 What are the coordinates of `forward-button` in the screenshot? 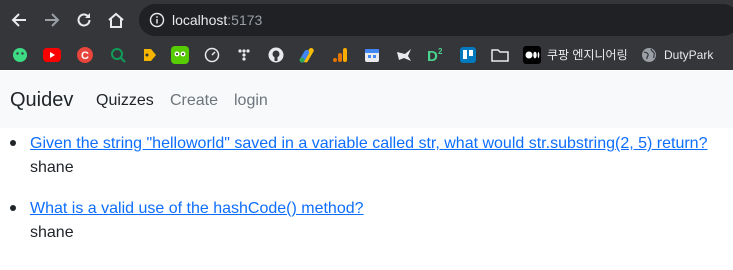 It's located at (52, 20).